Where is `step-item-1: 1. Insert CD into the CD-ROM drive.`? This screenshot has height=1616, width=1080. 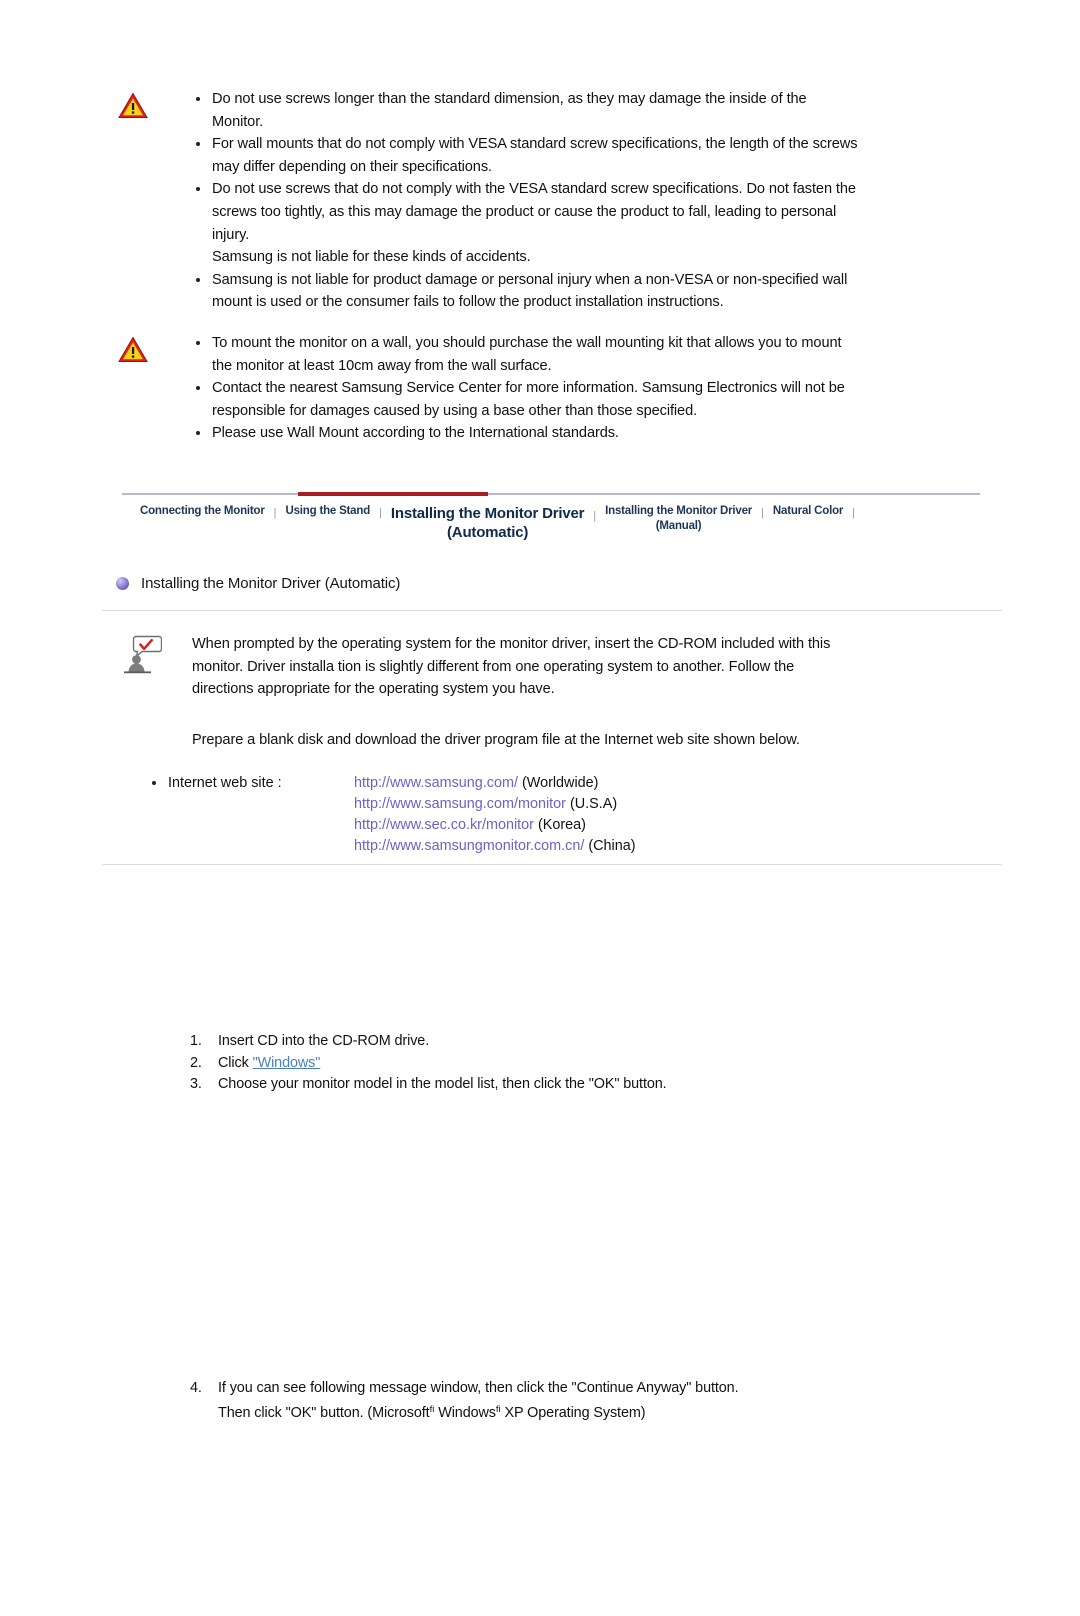
step-item-1: 1. Insert CD into the CD-ROM drive. is located at coordinates (635, 1042).